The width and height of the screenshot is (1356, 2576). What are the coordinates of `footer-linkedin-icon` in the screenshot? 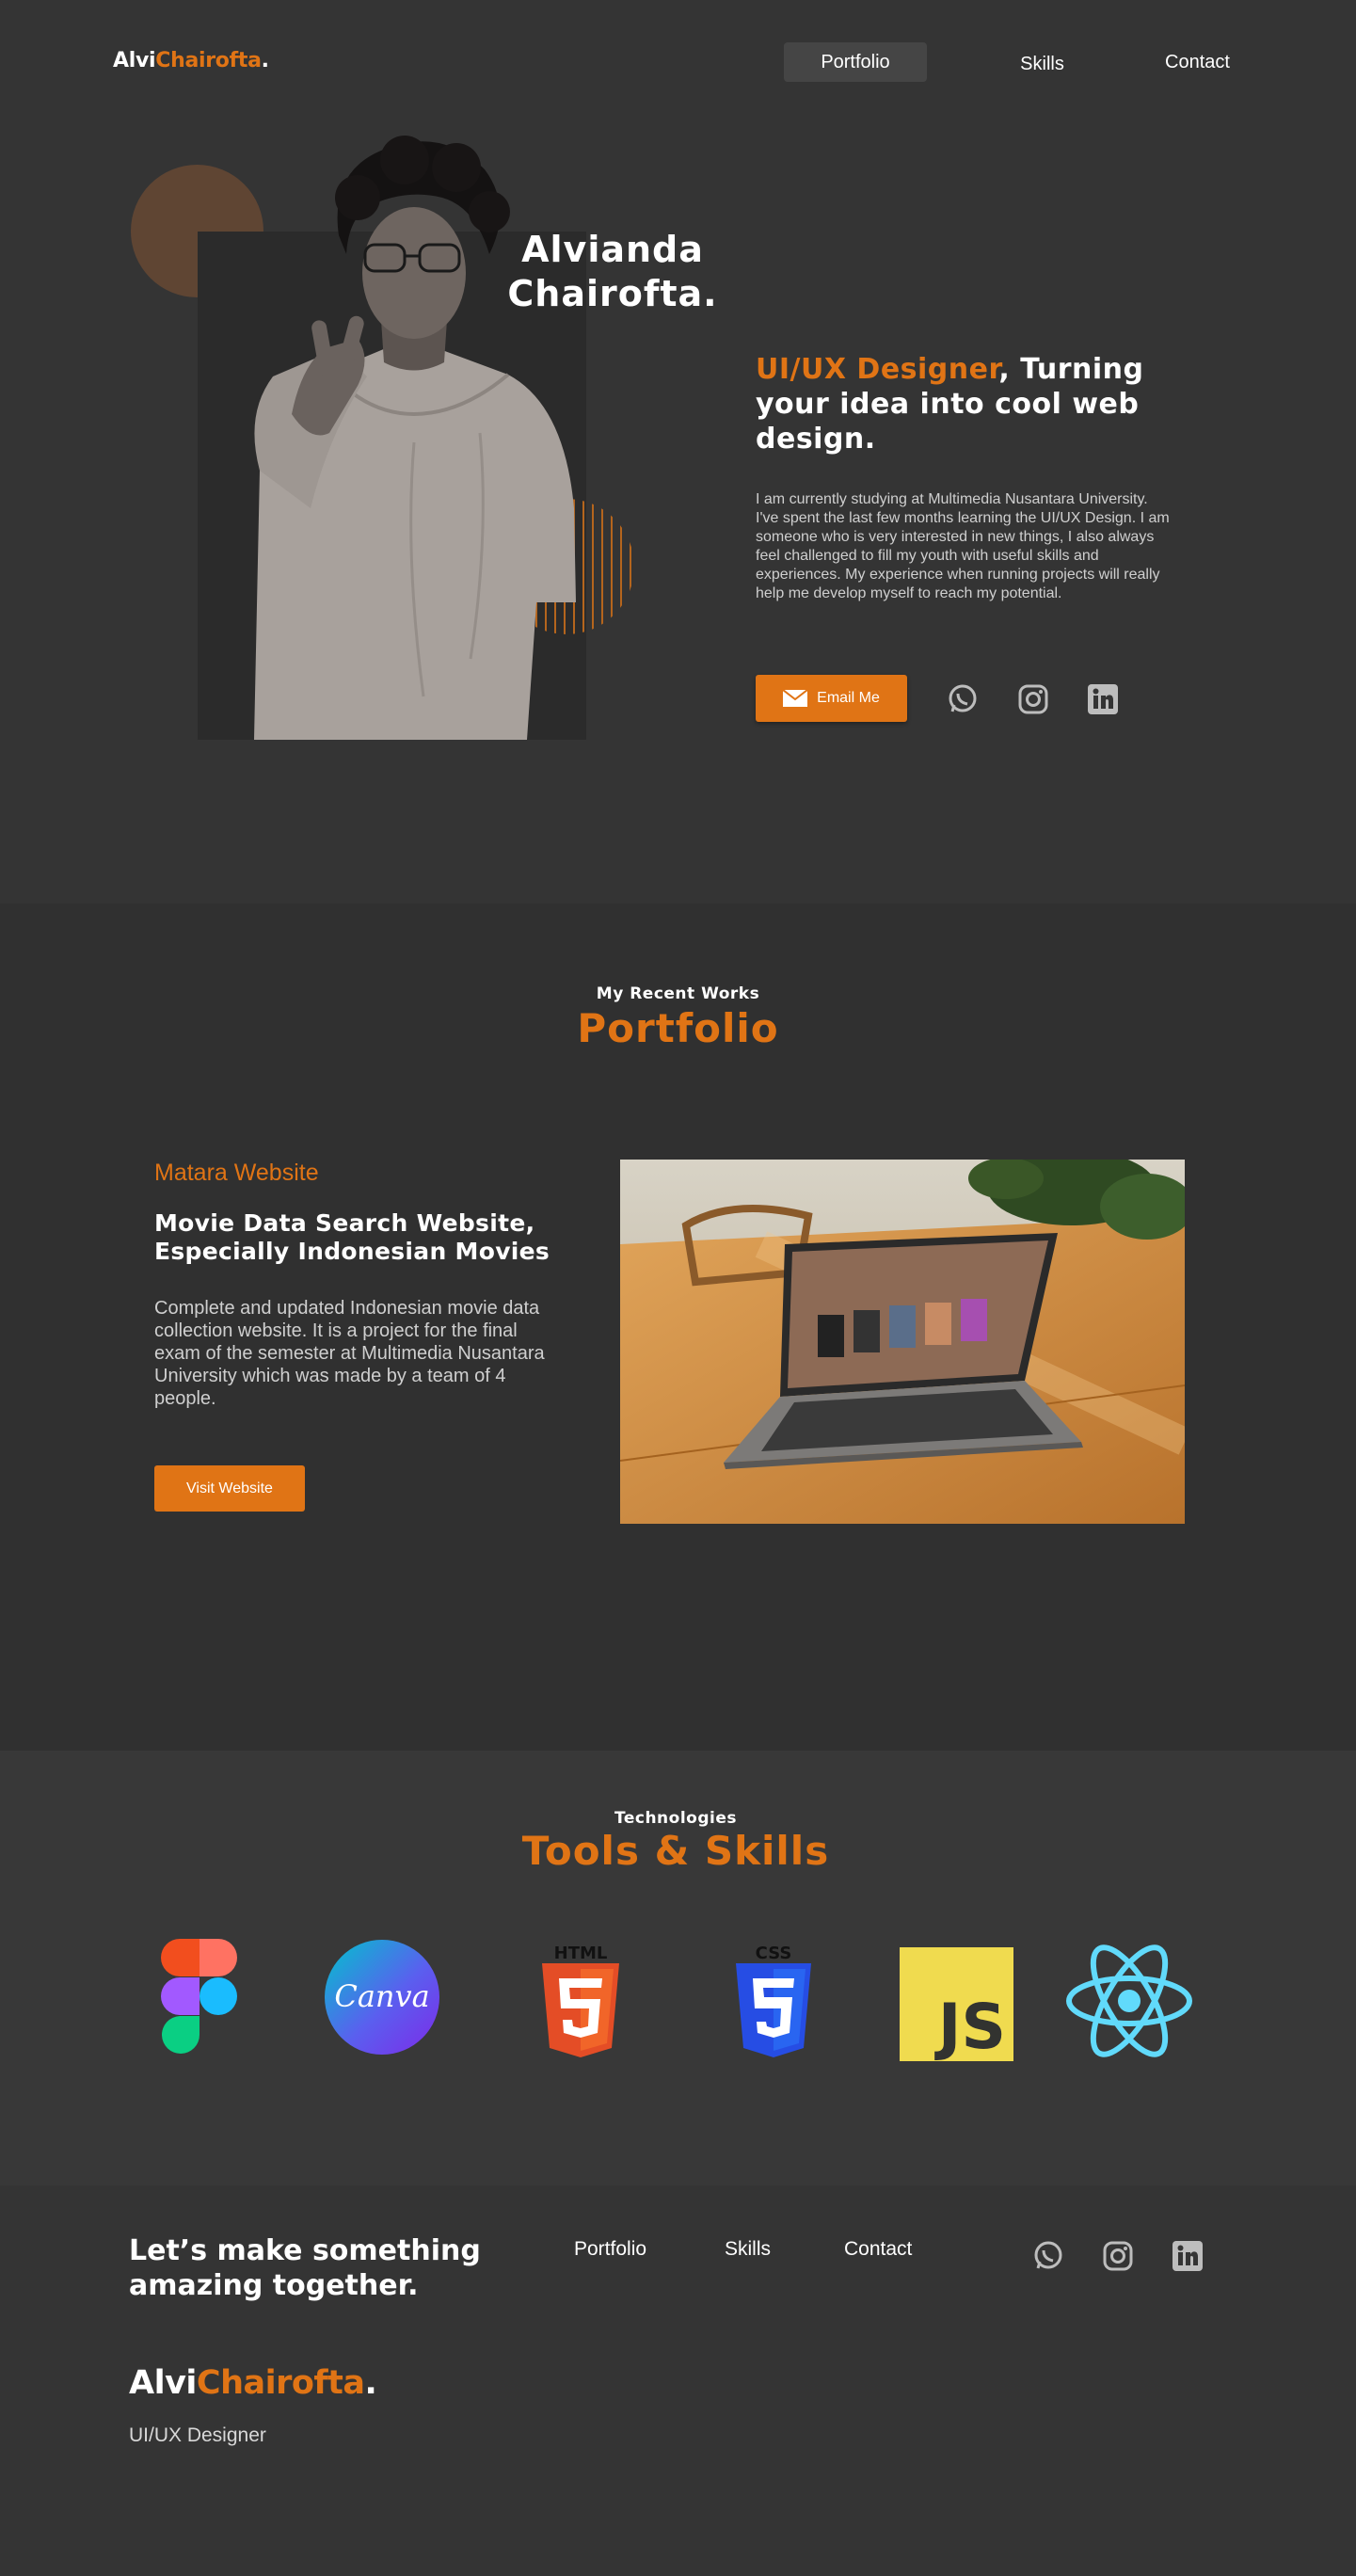 It's located at (1187, 2256).